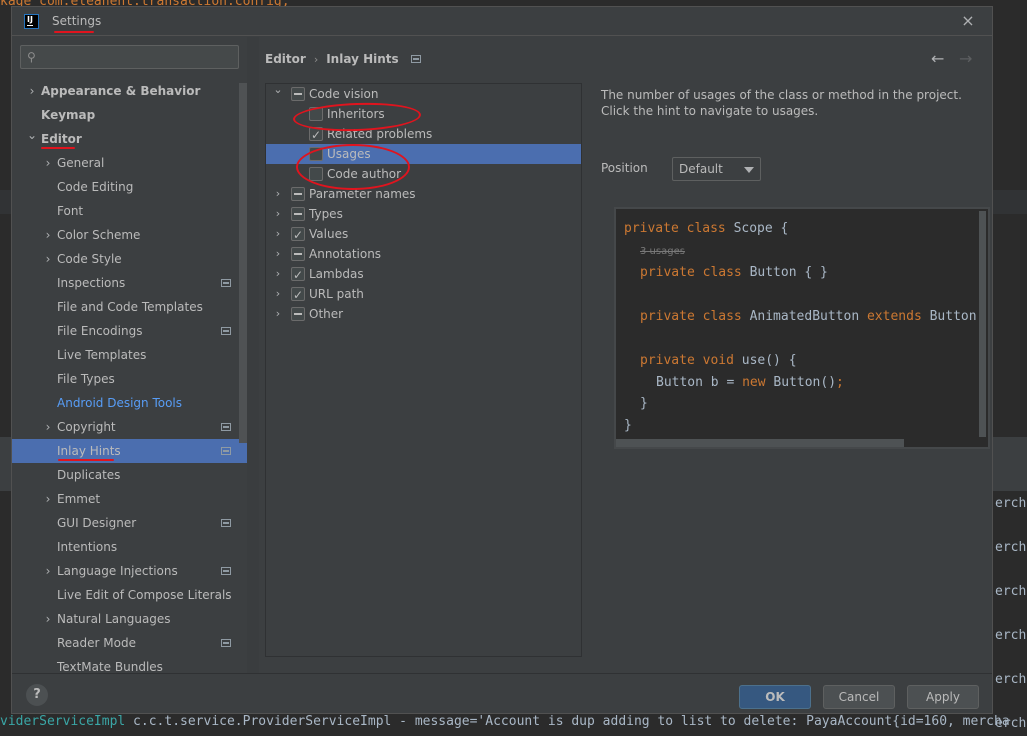 Image resolution: width=1027 pixels, height=736 pixels. What do you see at coordinates (718, 360) in the screenshot?
I see `code-line: private void use() {` at bounding box center [718, 360].